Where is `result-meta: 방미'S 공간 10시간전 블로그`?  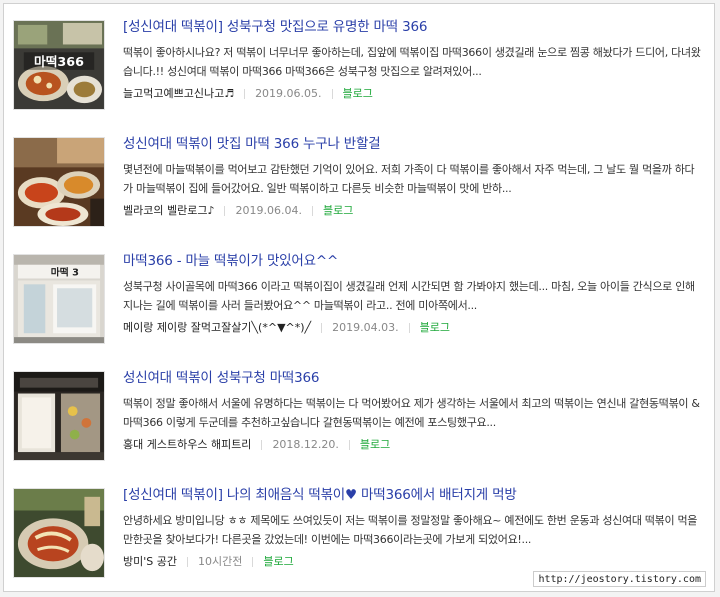 result-meta: 방미'S 공간 10시간전 블로그 is located at coordinates (413, 562).